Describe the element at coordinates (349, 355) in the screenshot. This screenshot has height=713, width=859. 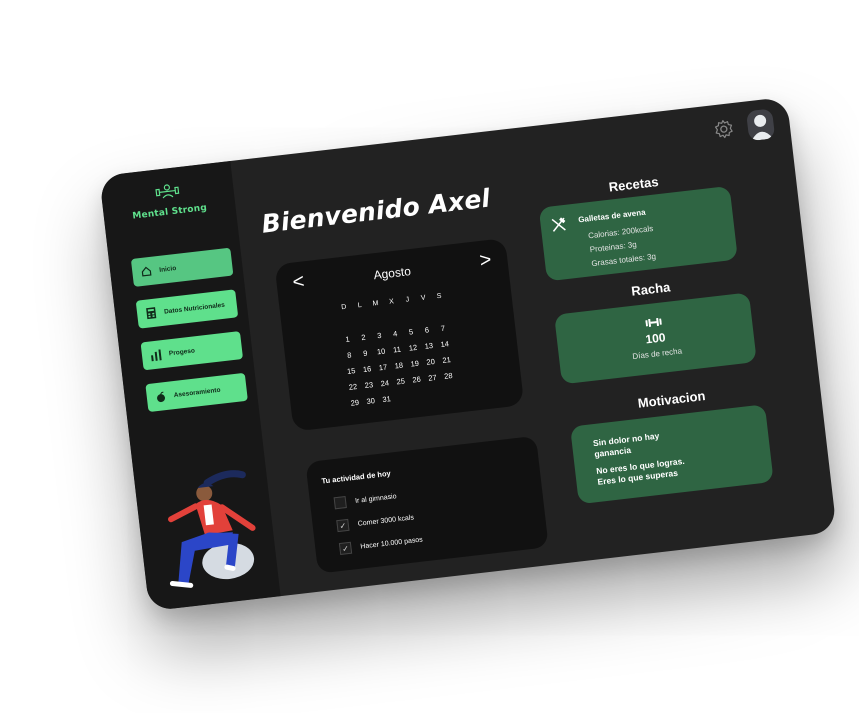
I see `calendar-day: 8` at that location.